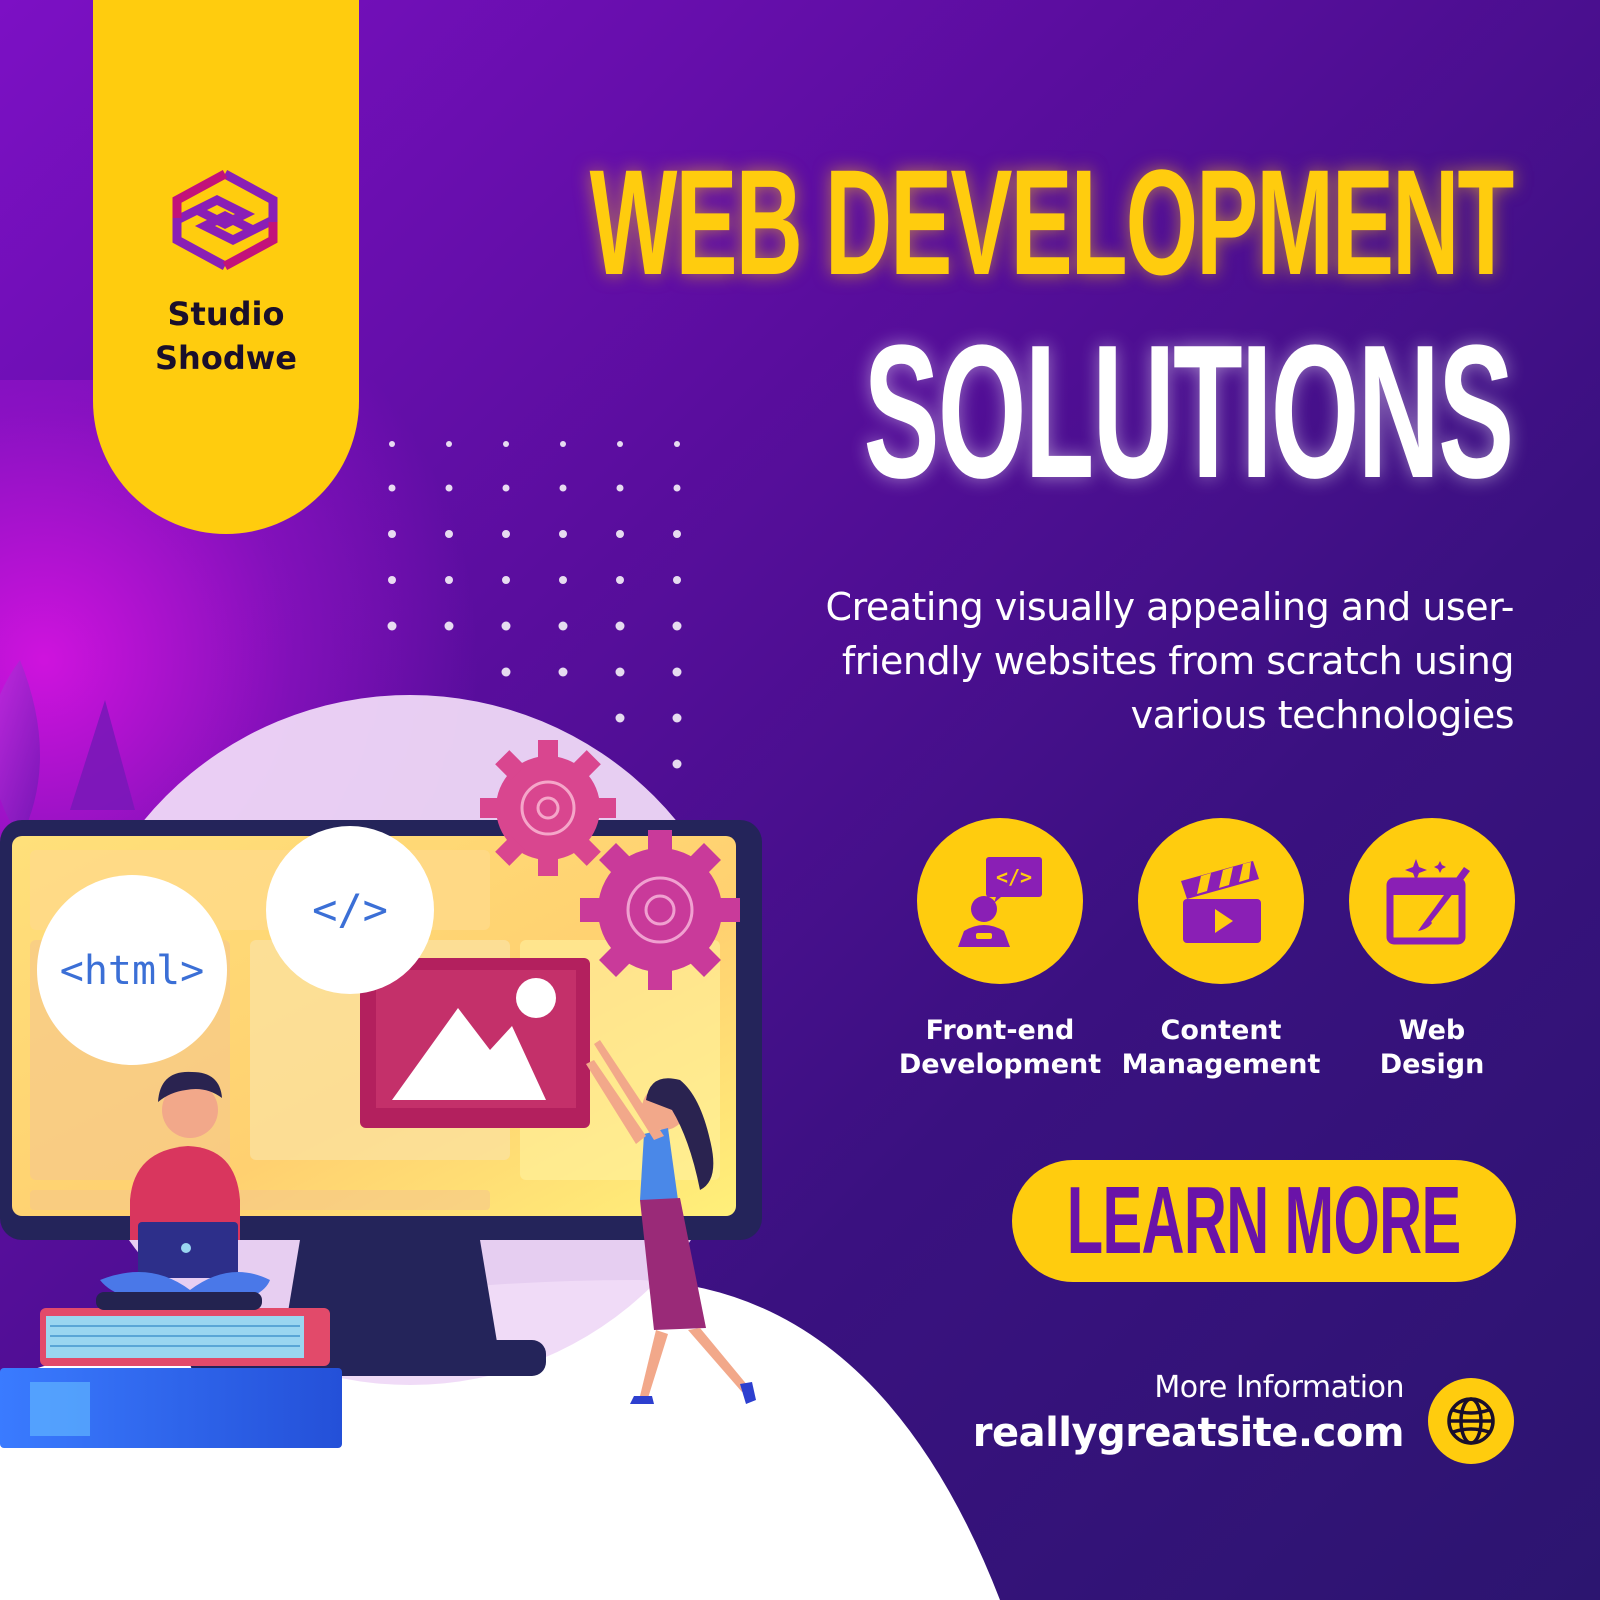  I want to click on html-bubble-text: <html>, so click(132, 971).